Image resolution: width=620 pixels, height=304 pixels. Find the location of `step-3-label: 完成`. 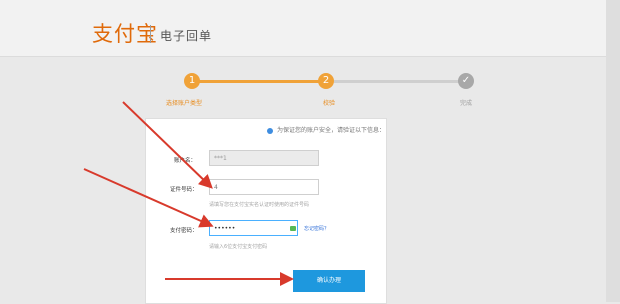

step-3-label: 完成 is located at coordinates (466, 103).